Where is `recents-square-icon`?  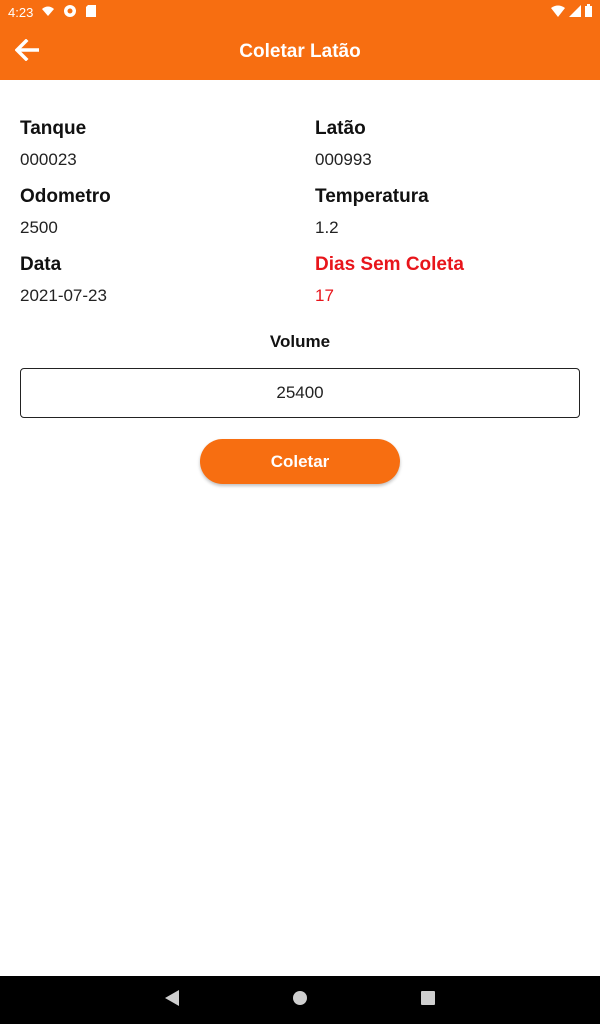 recents-square-icon is located at coordinates (428, 1000).